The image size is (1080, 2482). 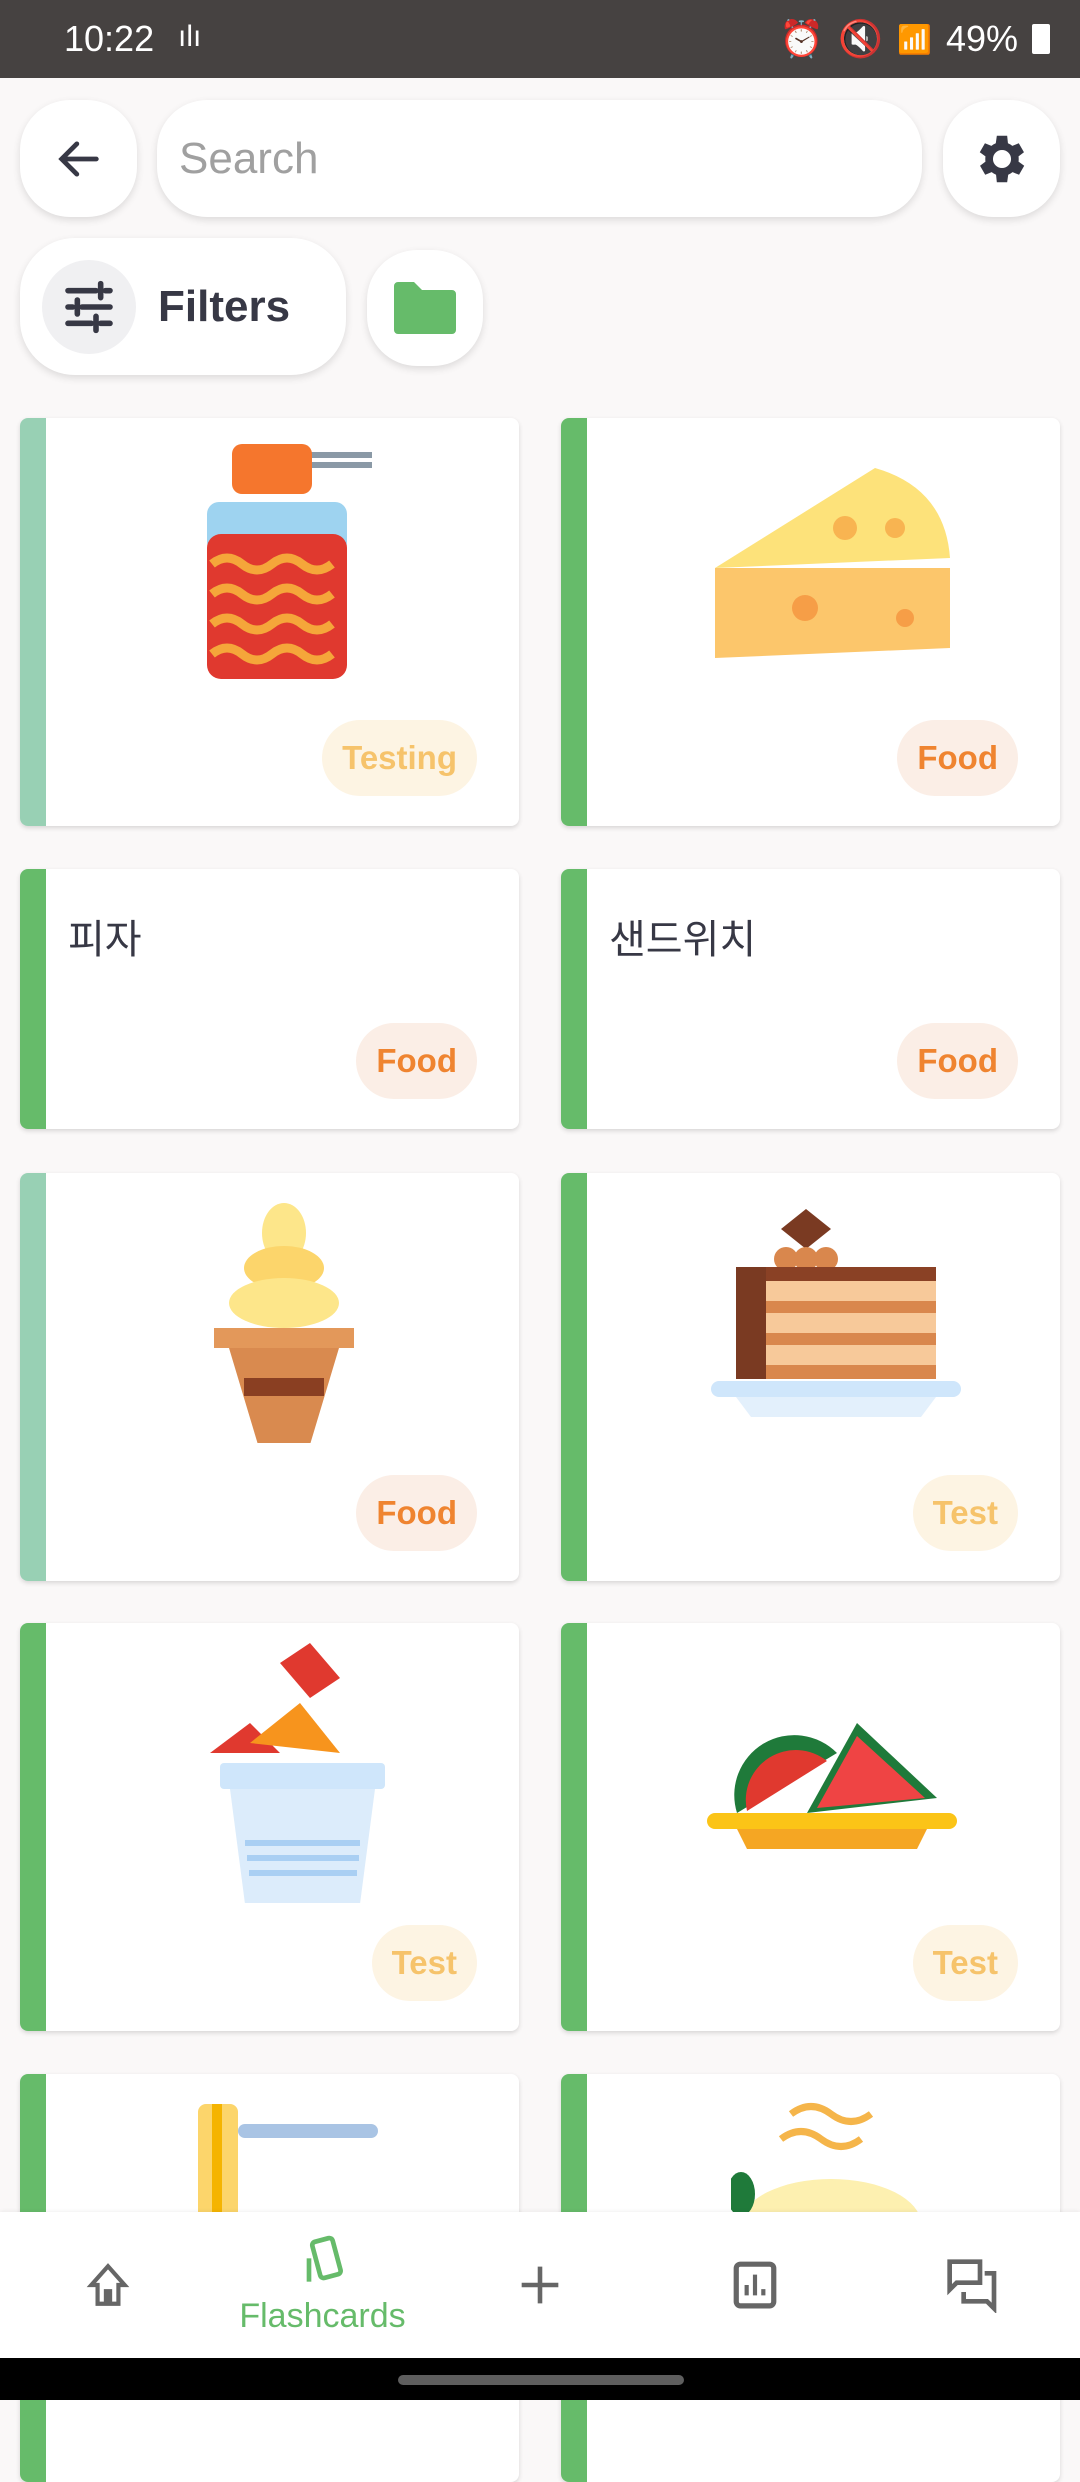 I want to click on card-title: 샌드위치, so click(x=683, y=940).